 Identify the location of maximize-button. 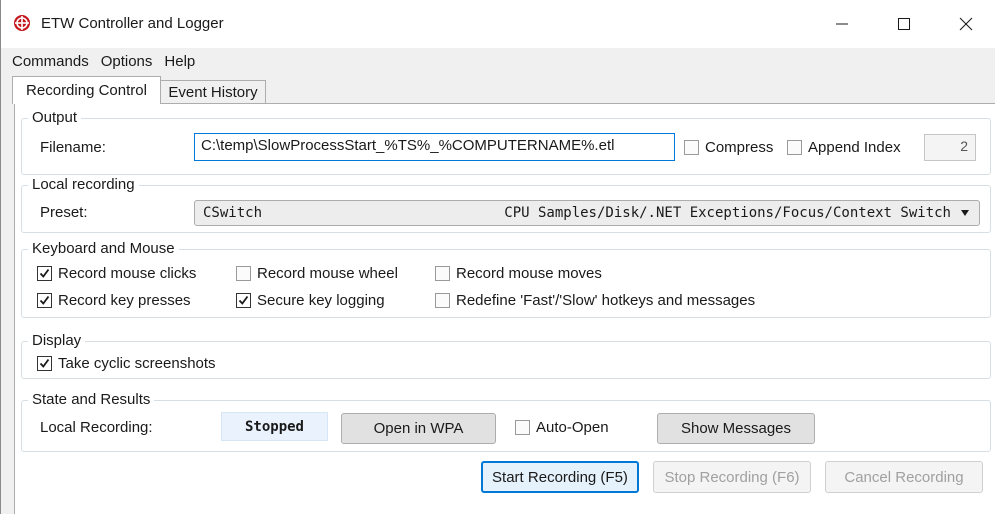
(904, 24).